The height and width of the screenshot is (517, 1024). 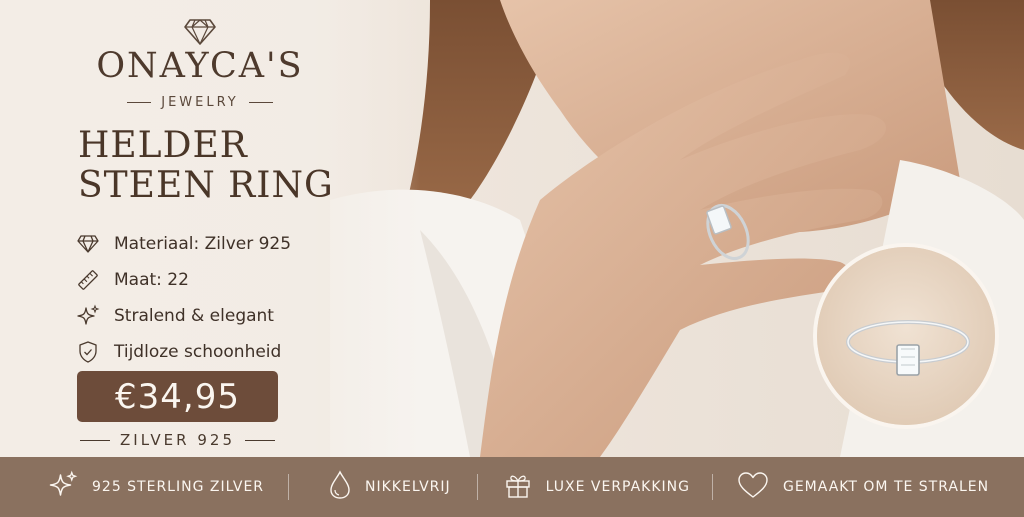 What do you see at coordinates (340, 487) in the screenshot?
I see `drop-icon` at bounding box center [340, 487].